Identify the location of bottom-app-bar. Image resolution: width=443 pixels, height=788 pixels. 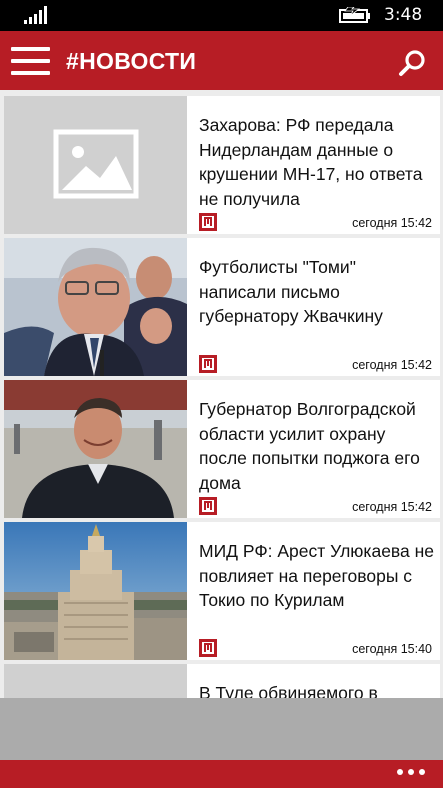
(221, 774).